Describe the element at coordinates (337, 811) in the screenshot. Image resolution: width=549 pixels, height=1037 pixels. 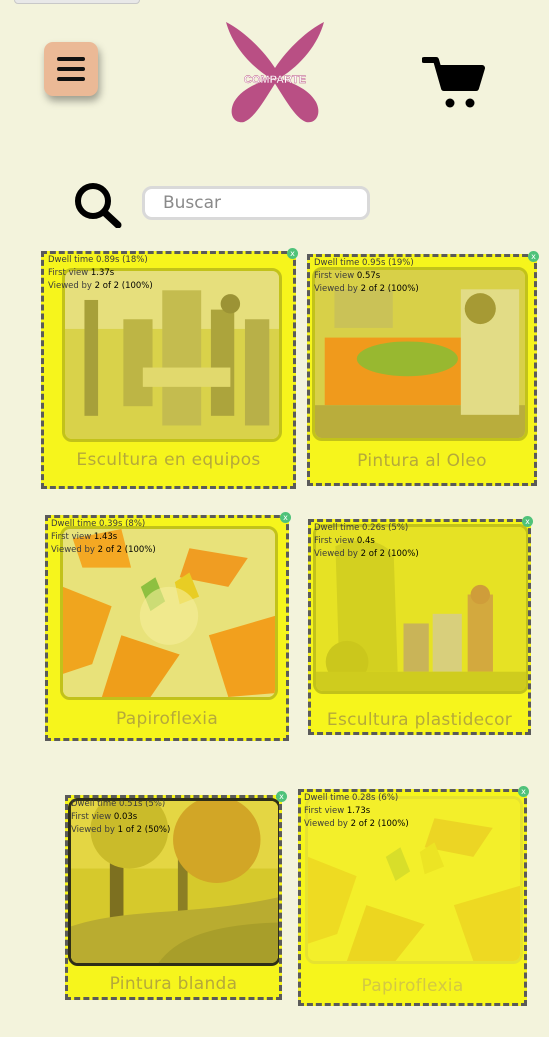
I see `first-view: First view 1.73s` at that location.